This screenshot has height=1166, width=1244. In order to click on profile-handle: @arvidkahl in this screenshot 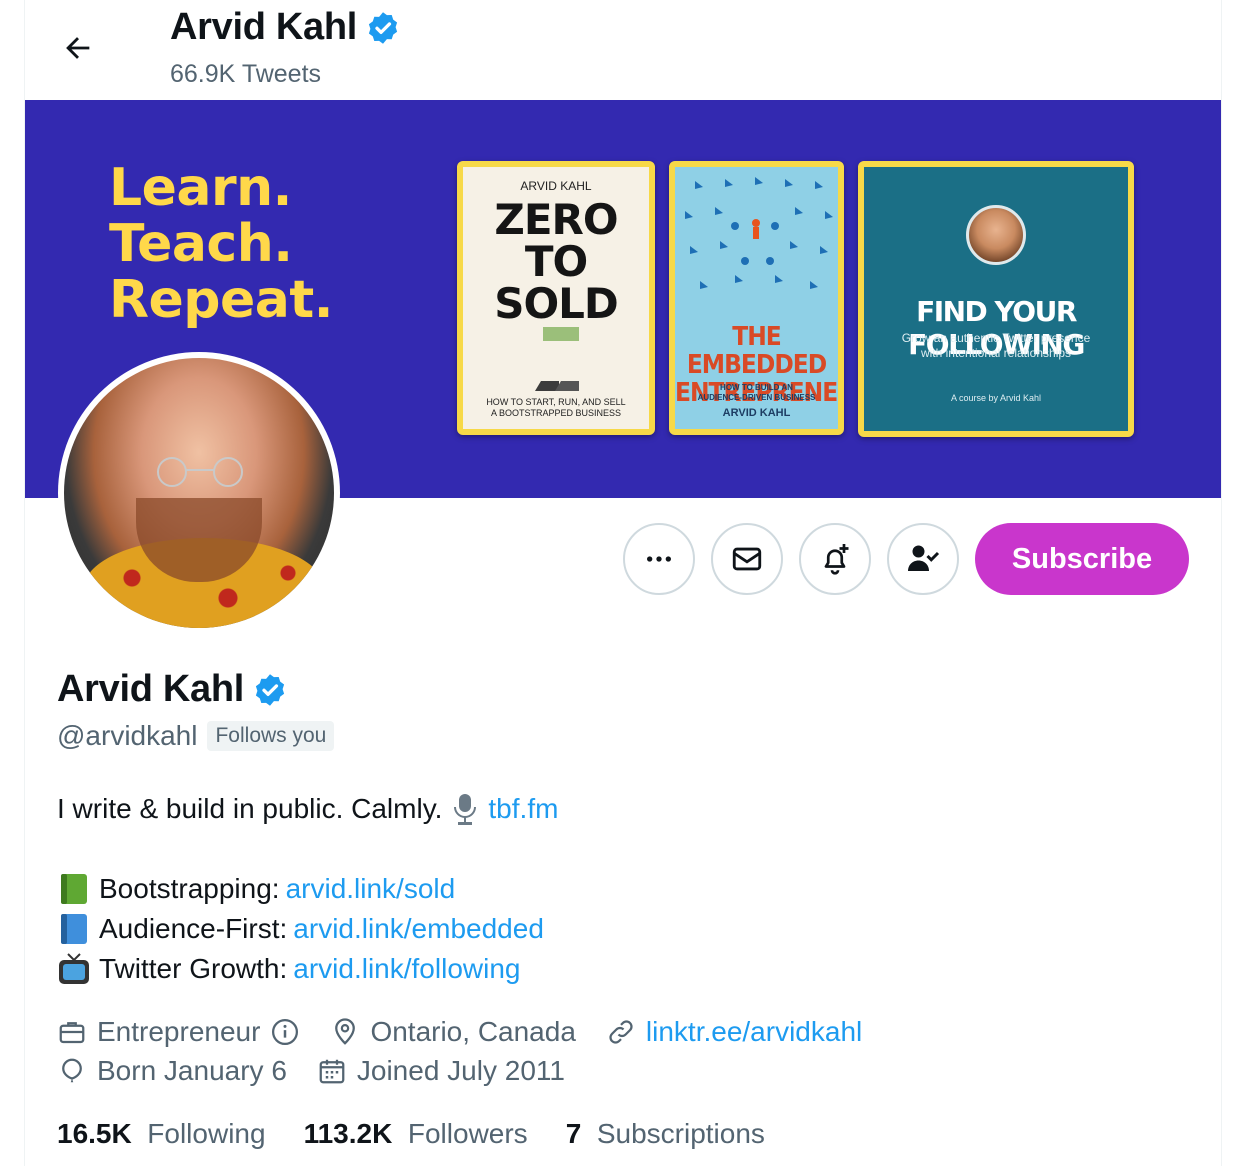, I will do `click(127, 735)`.